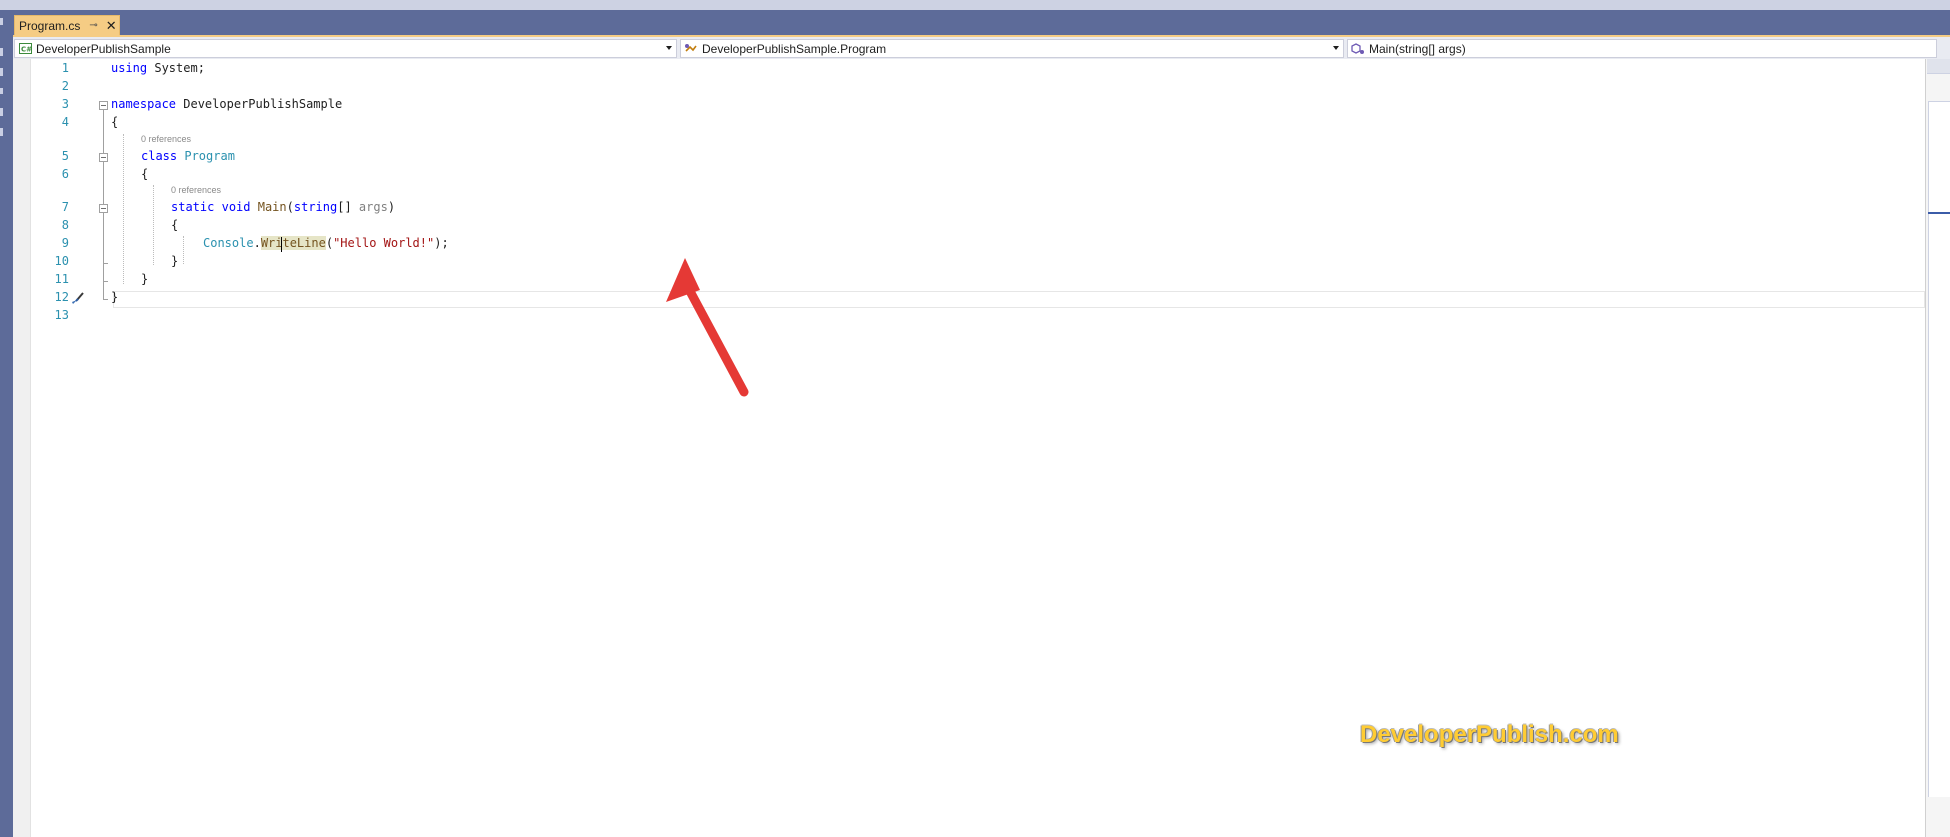  What do you see at coordinates (65, 207) in the screenshot?
I see `line-number: 7` at bounding box center [65, 207].